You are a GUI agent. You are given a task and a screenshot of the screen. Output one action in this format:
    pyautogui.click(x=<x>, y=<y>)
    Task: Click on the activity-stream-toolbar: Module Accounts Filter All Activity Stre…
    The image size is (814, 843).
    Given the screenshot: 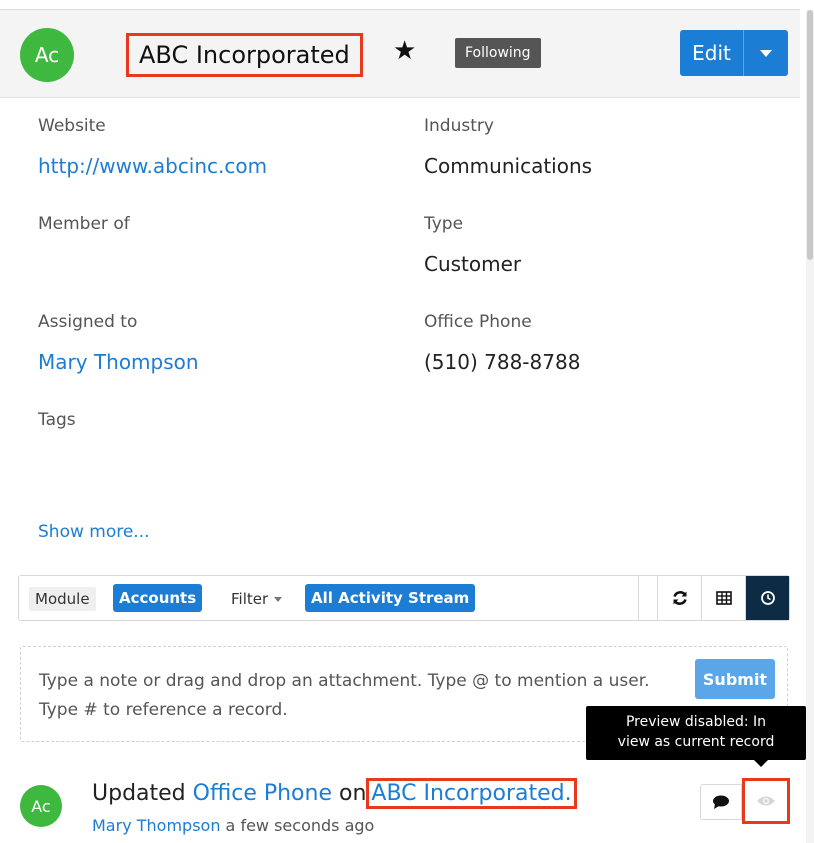 What is the action you would take?
    pyautogui.click(x=404, y=598)
    